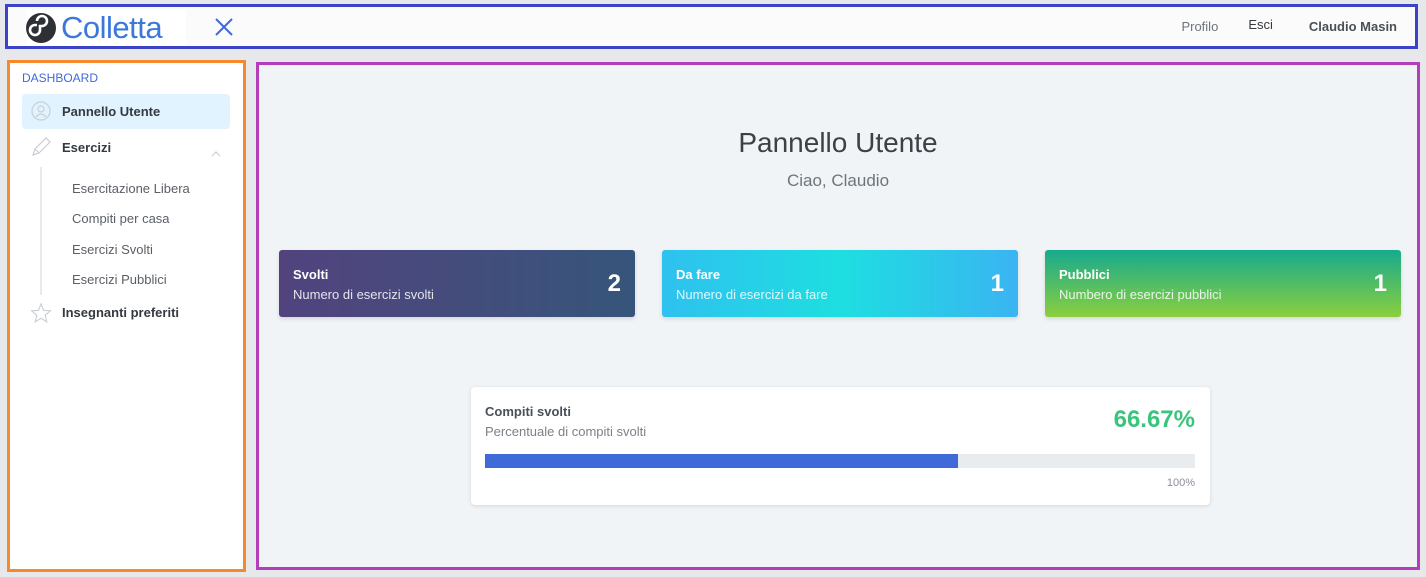 The image size is (1426, 577). What do you see at coordinates (216, 151) in the screenshot?
I see `chevron-up-icon` at bounding box center [216, 151].